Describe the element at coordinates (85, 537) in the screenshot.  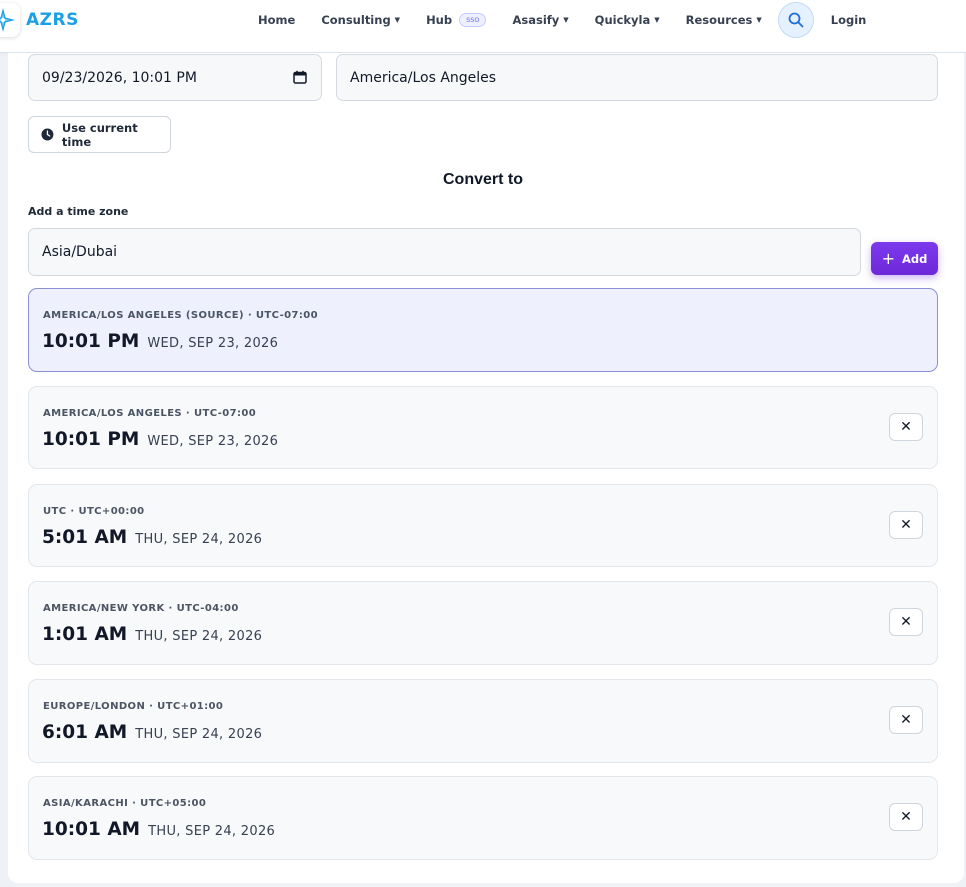
I see `zone-time: 5:01 AM` at that location.